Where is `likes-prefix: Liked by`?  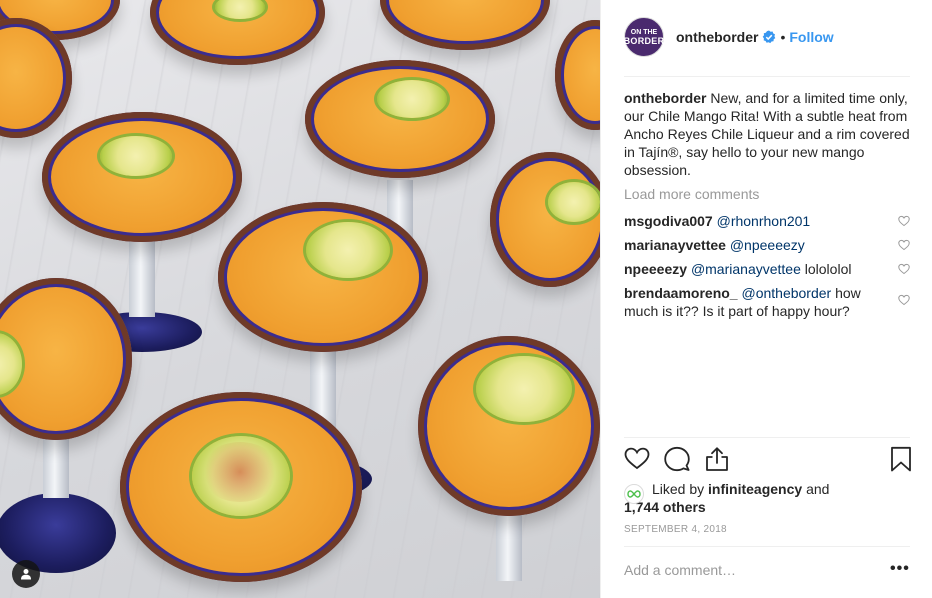
likes-prefix: Liked by is located at coordinates (680, 489).